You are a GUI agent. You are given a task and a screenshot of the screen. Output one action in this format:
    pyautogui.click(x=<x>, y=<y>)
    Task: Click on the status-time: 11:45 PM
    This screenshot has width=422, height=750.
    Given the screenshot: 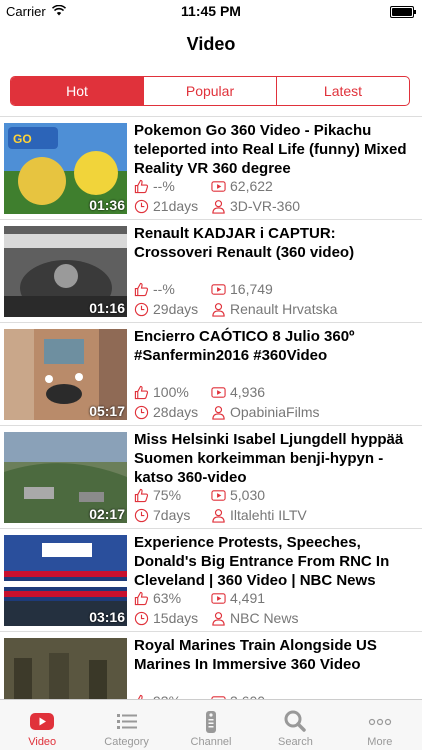 What is the action you would take?
    pyautogui.click(x=211, y=11)
    